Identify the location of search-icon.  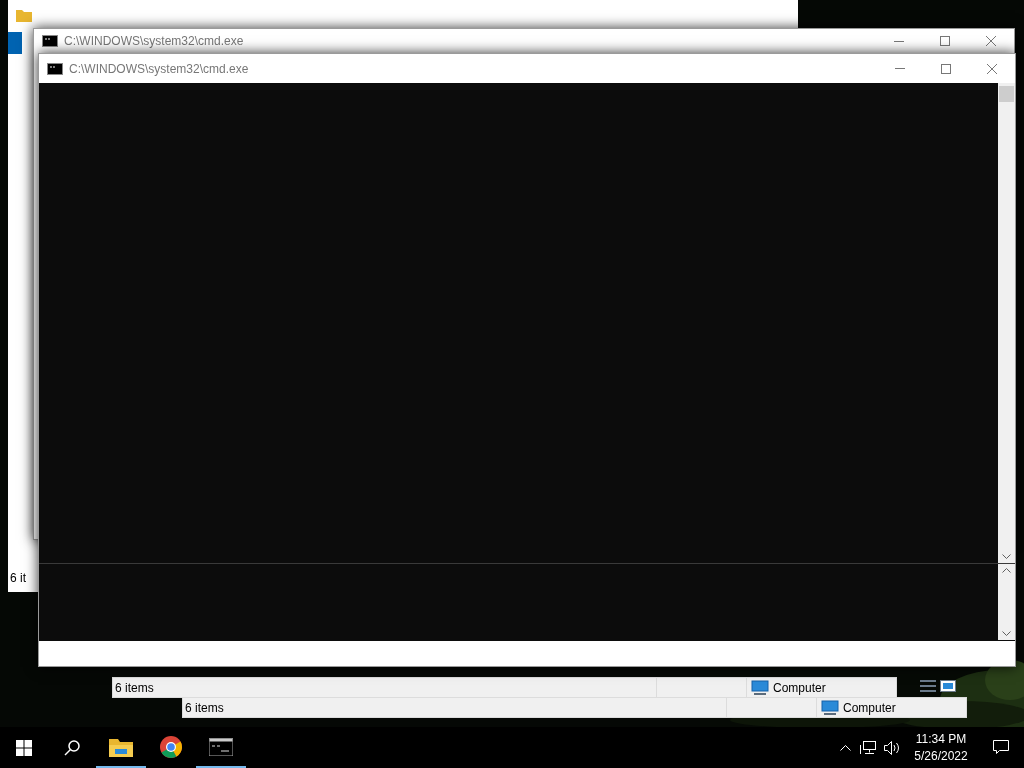
(72, 747).